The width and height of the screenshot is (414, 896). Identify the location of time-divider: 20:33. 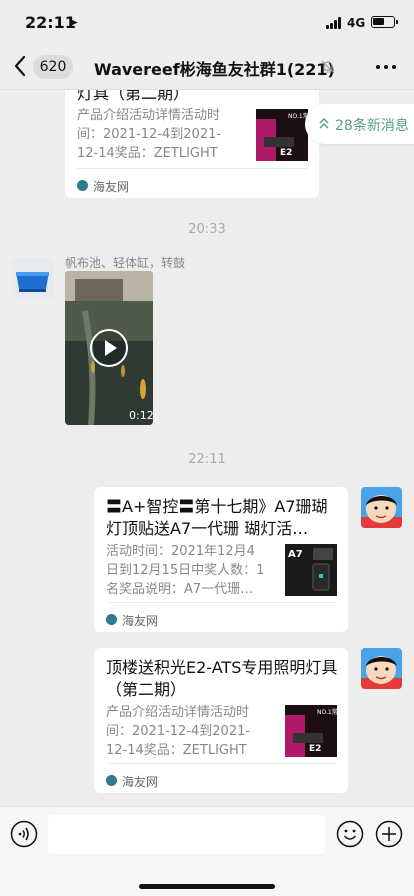
(207, 229).